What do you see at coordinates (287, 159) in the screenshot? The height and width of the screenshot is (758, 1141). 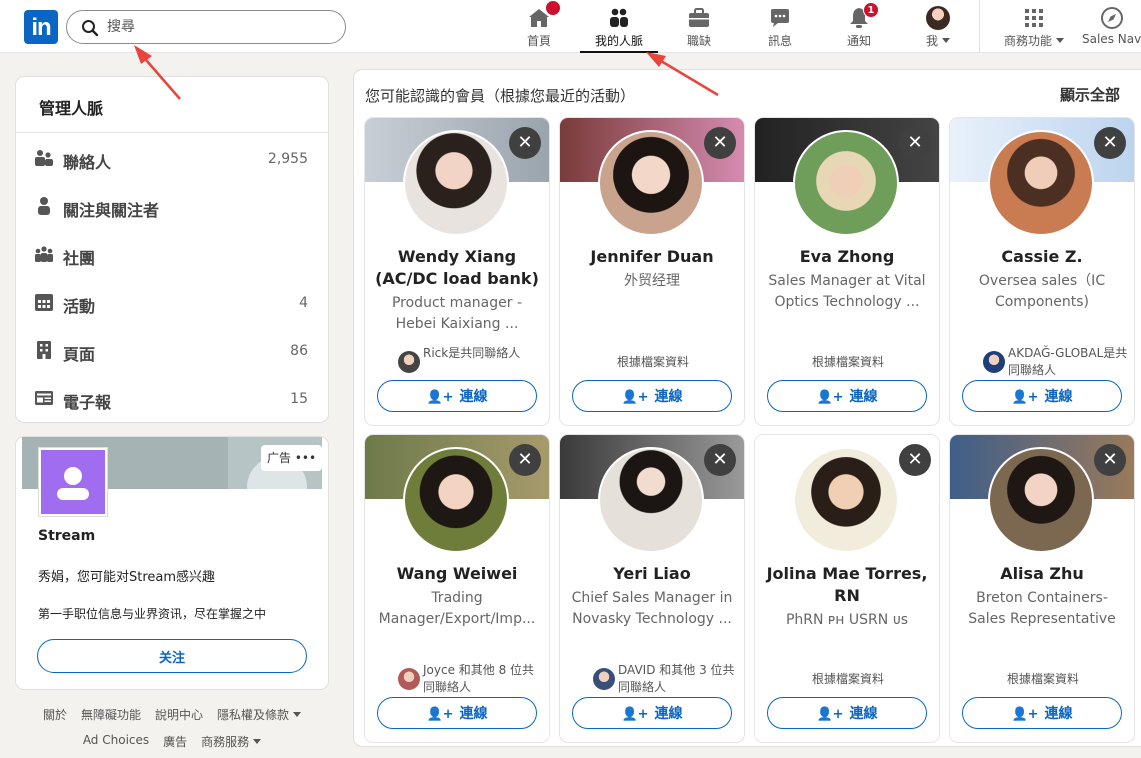 I see `manage-row-count: 2,955` at bounding box center [287, 159].